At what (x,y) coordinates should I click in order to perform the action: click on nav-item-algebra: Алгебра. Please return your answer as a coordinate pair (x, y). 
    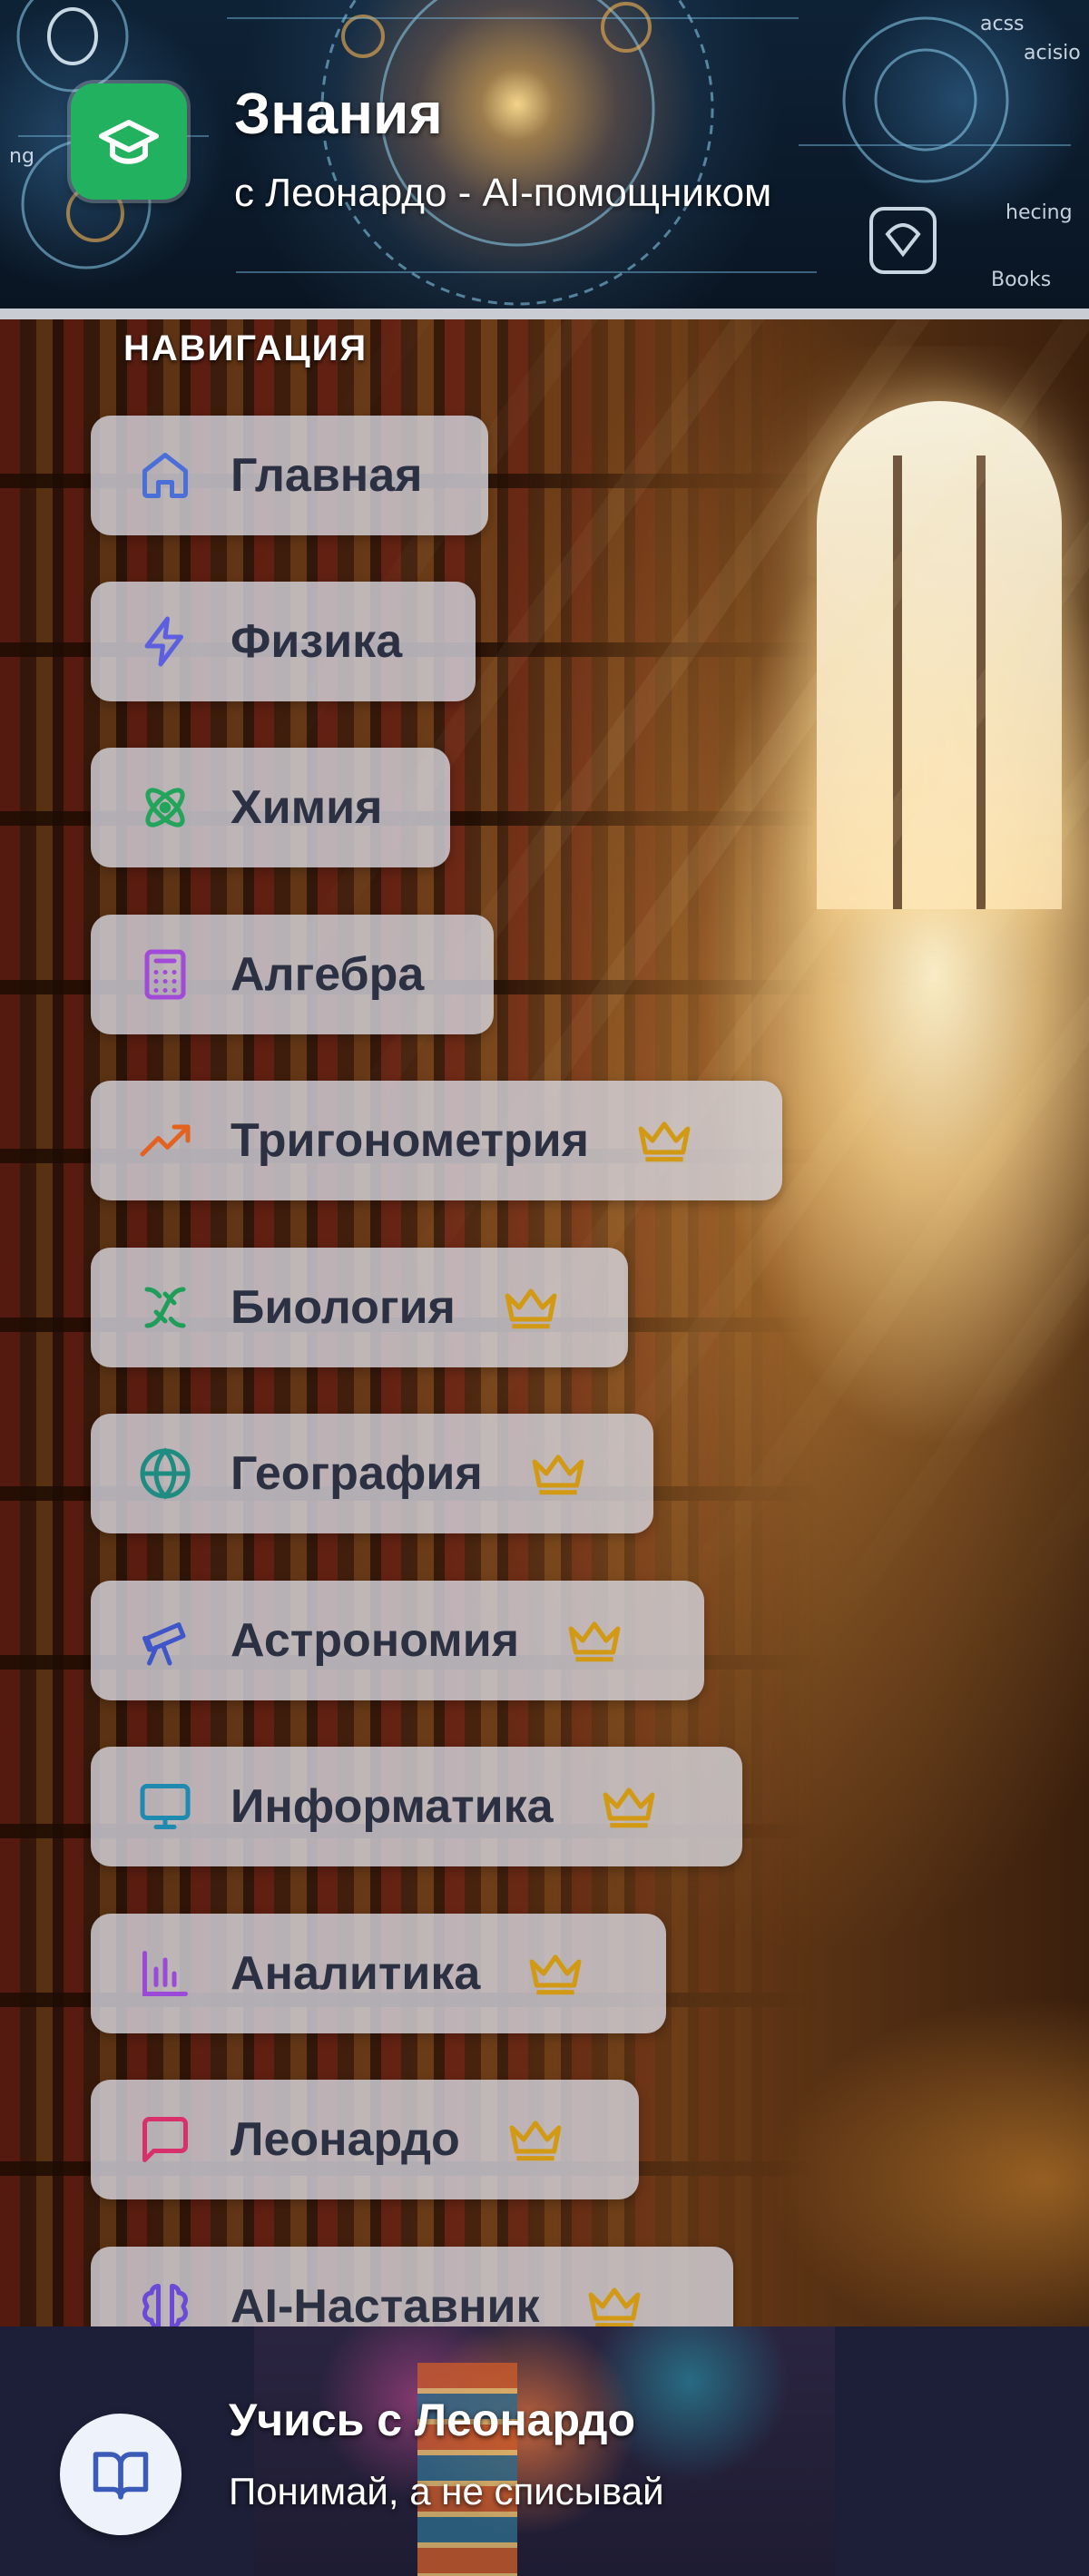
    Looking at the image, I should click on (292, 974).